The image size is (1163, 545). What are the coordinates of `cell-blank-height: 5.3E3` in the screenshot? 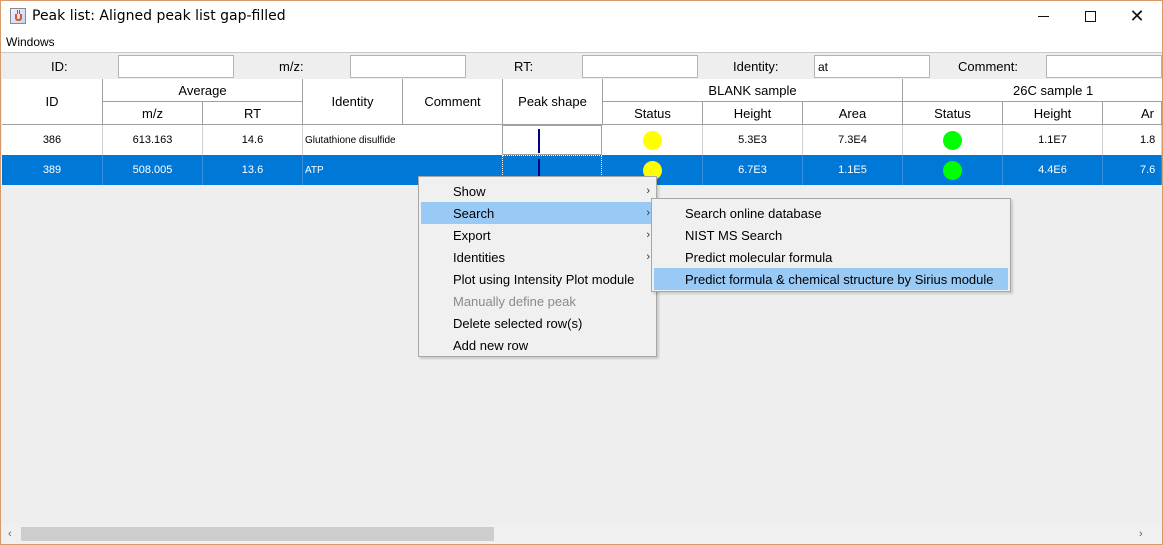 It's located at (753, 140).